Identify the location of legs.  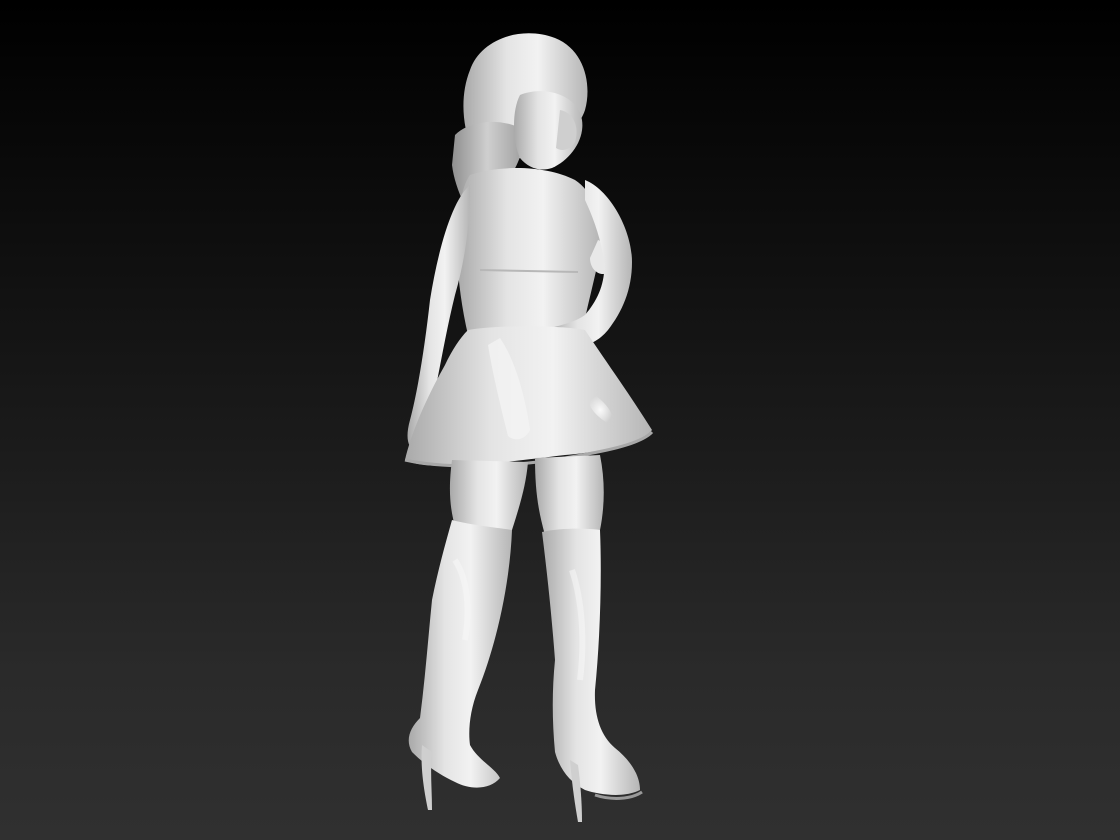
(526, 495).